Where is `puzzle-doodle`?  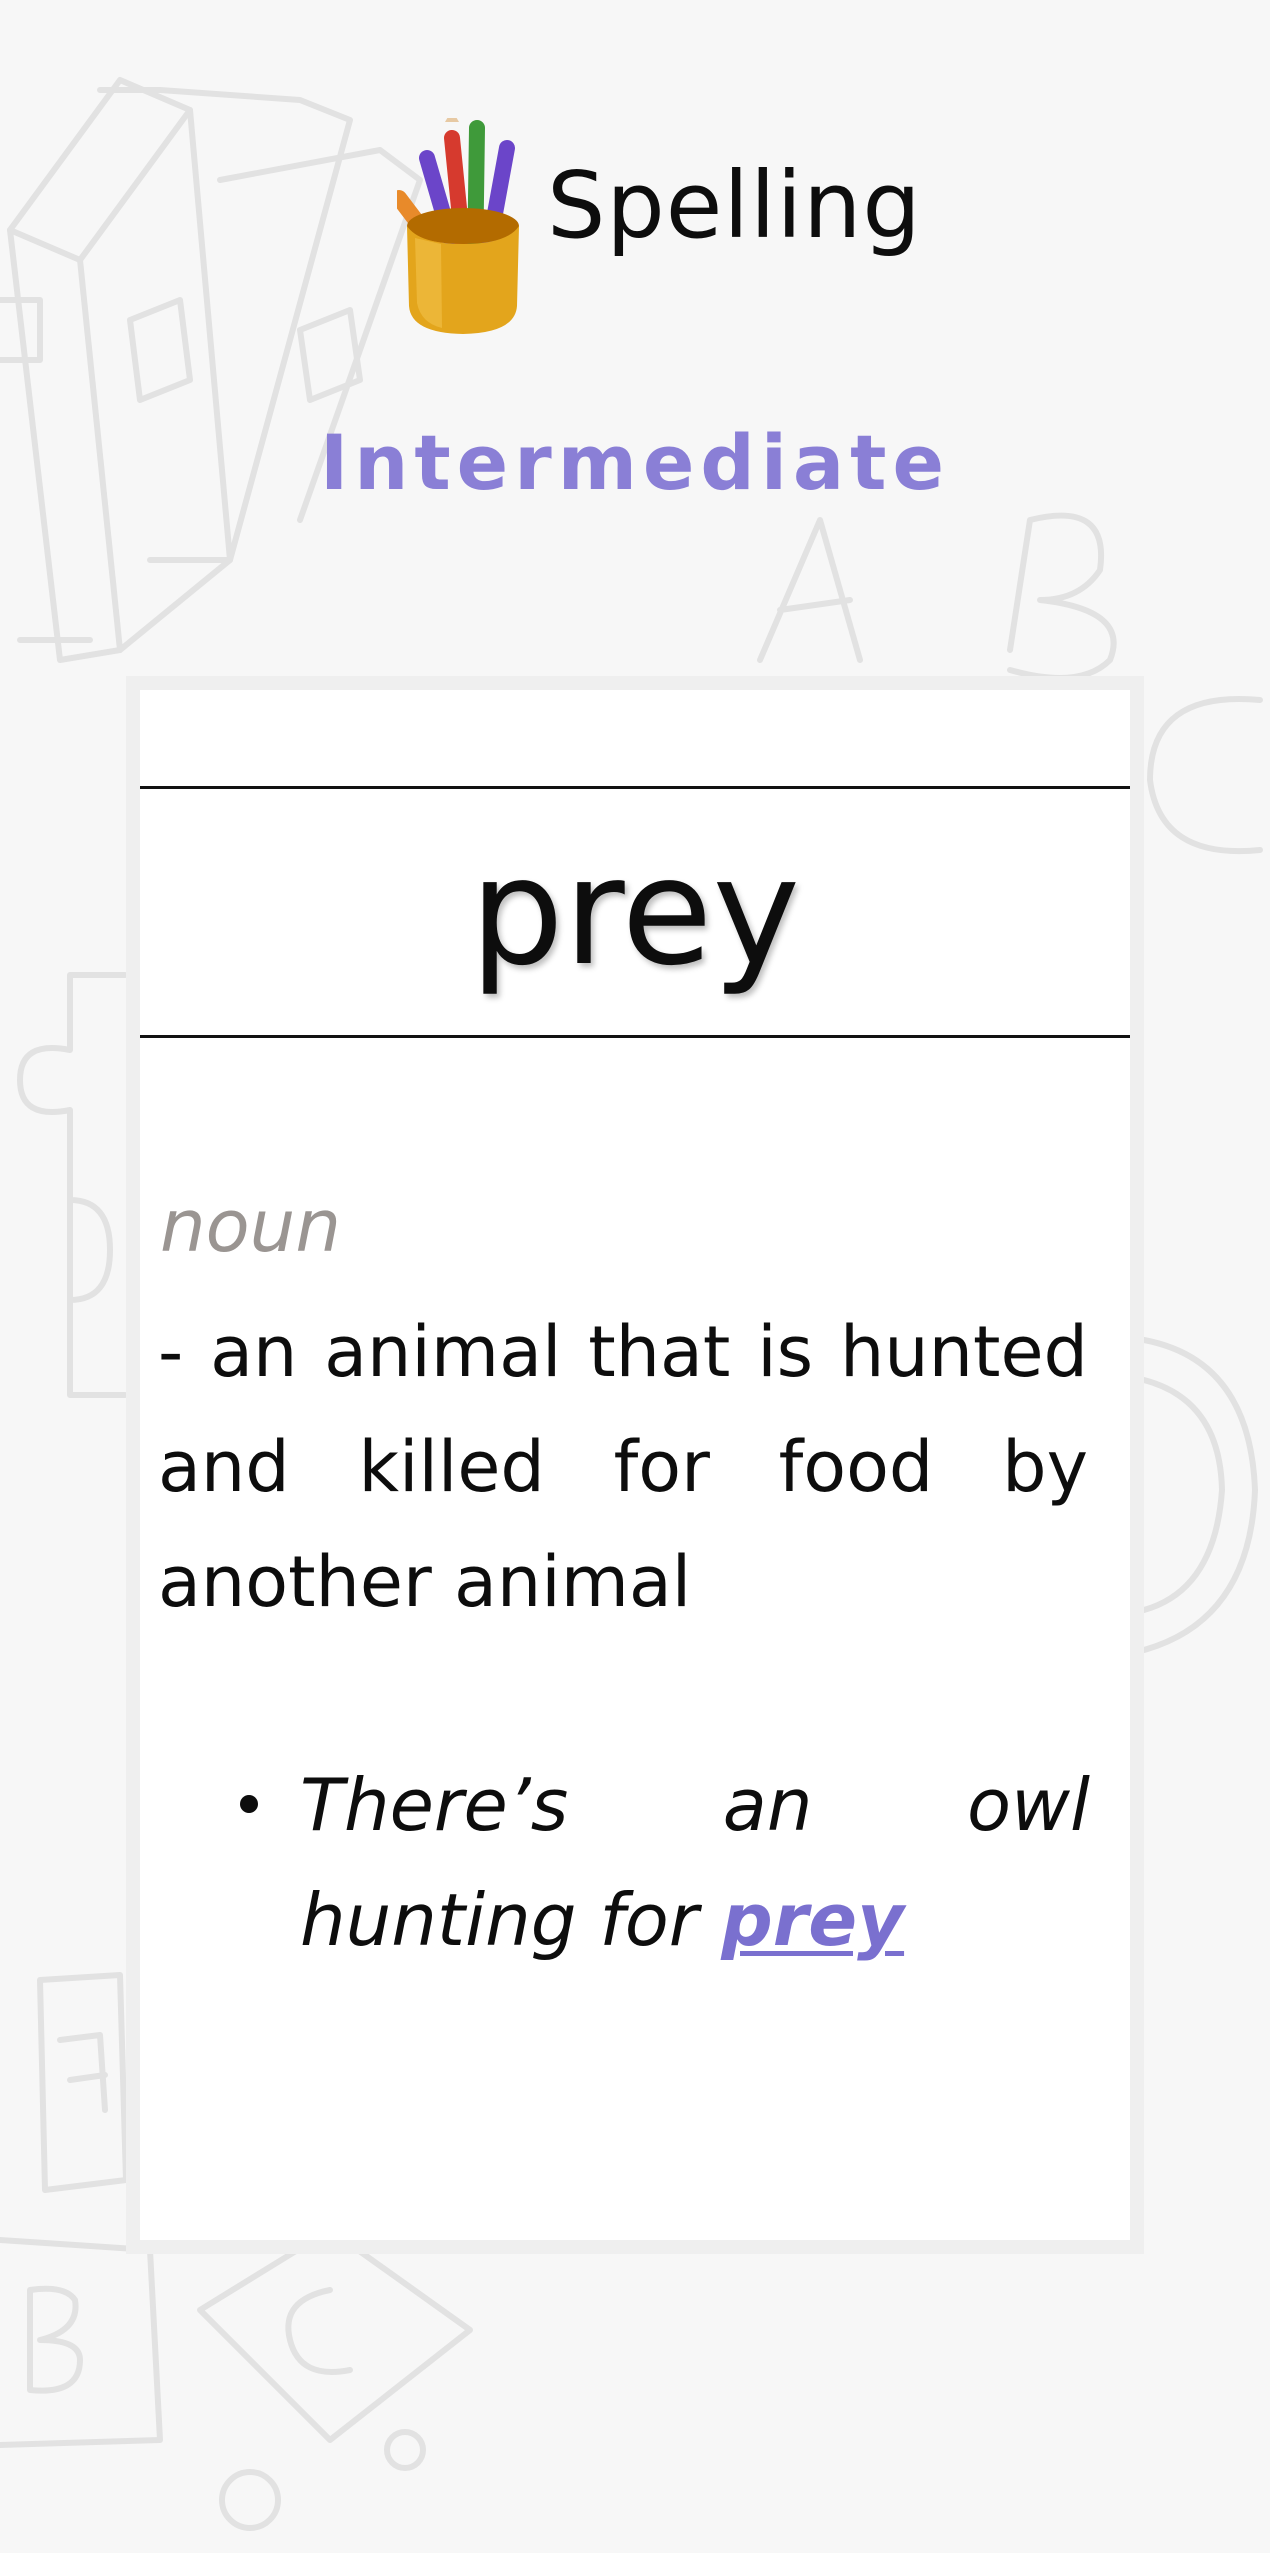 puzzle-doodle is located at coordinates (72, 1185).